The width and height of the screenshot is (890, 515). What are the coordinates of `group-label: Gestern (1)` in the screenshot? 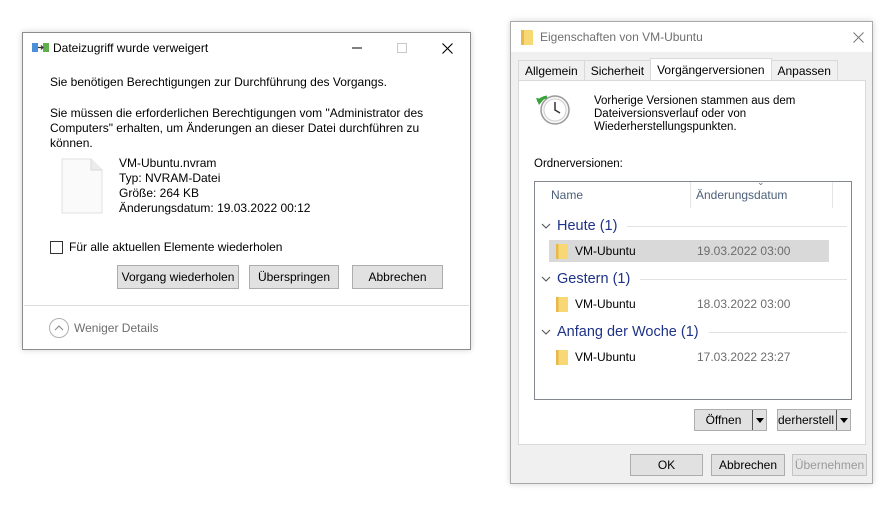 It's located at (594, 279).